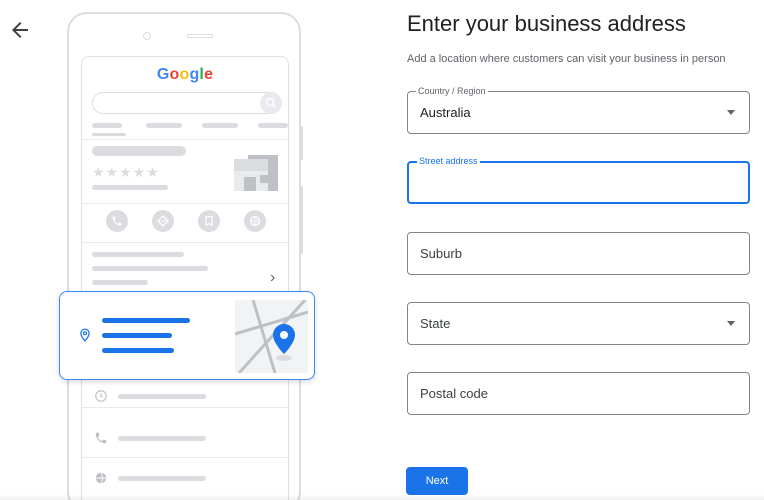  What do you see at coordinates (101, 396) in the screenshot?
I see `clock-icon` at bounding box center [101, 396].